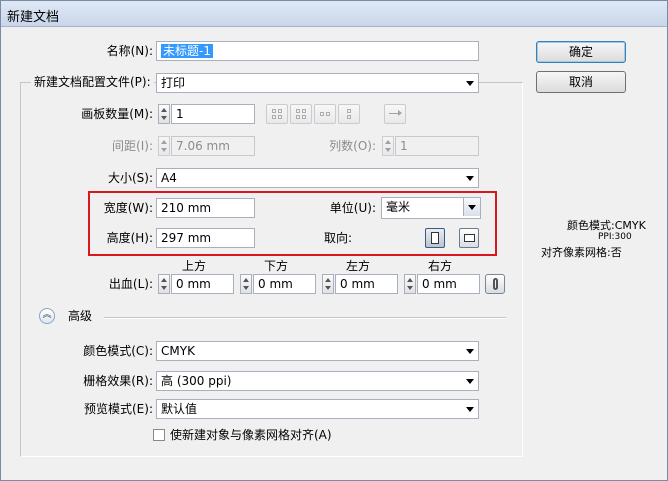 This screenshot has width=668, height=481. Describe the element at coordinates (317, 51) in the screenshot. I see `name-input: 未标题-1` at that location.